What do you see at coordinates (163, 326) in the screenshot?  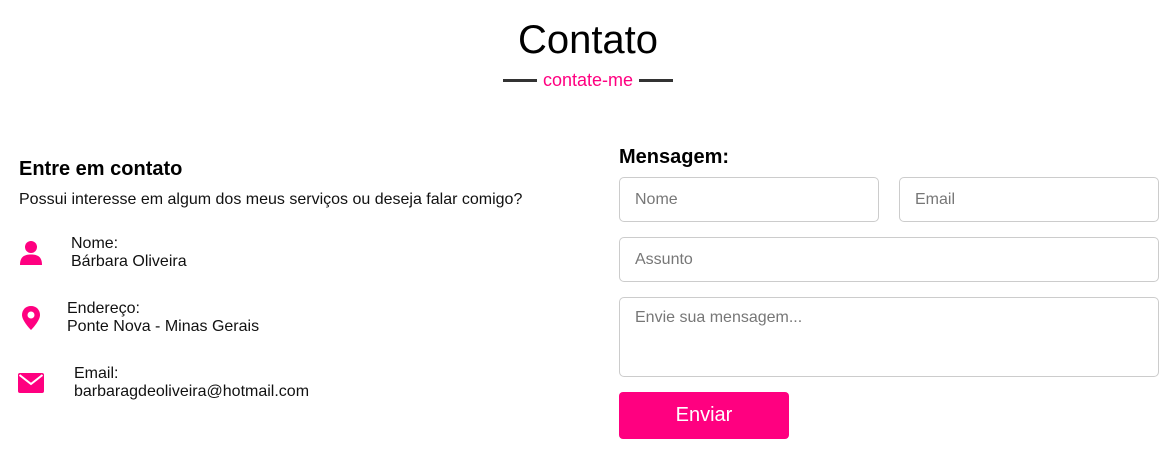 I see `contact-address-value: Ponte Nova - Minas Gerais` at bounding box center [163, 326].